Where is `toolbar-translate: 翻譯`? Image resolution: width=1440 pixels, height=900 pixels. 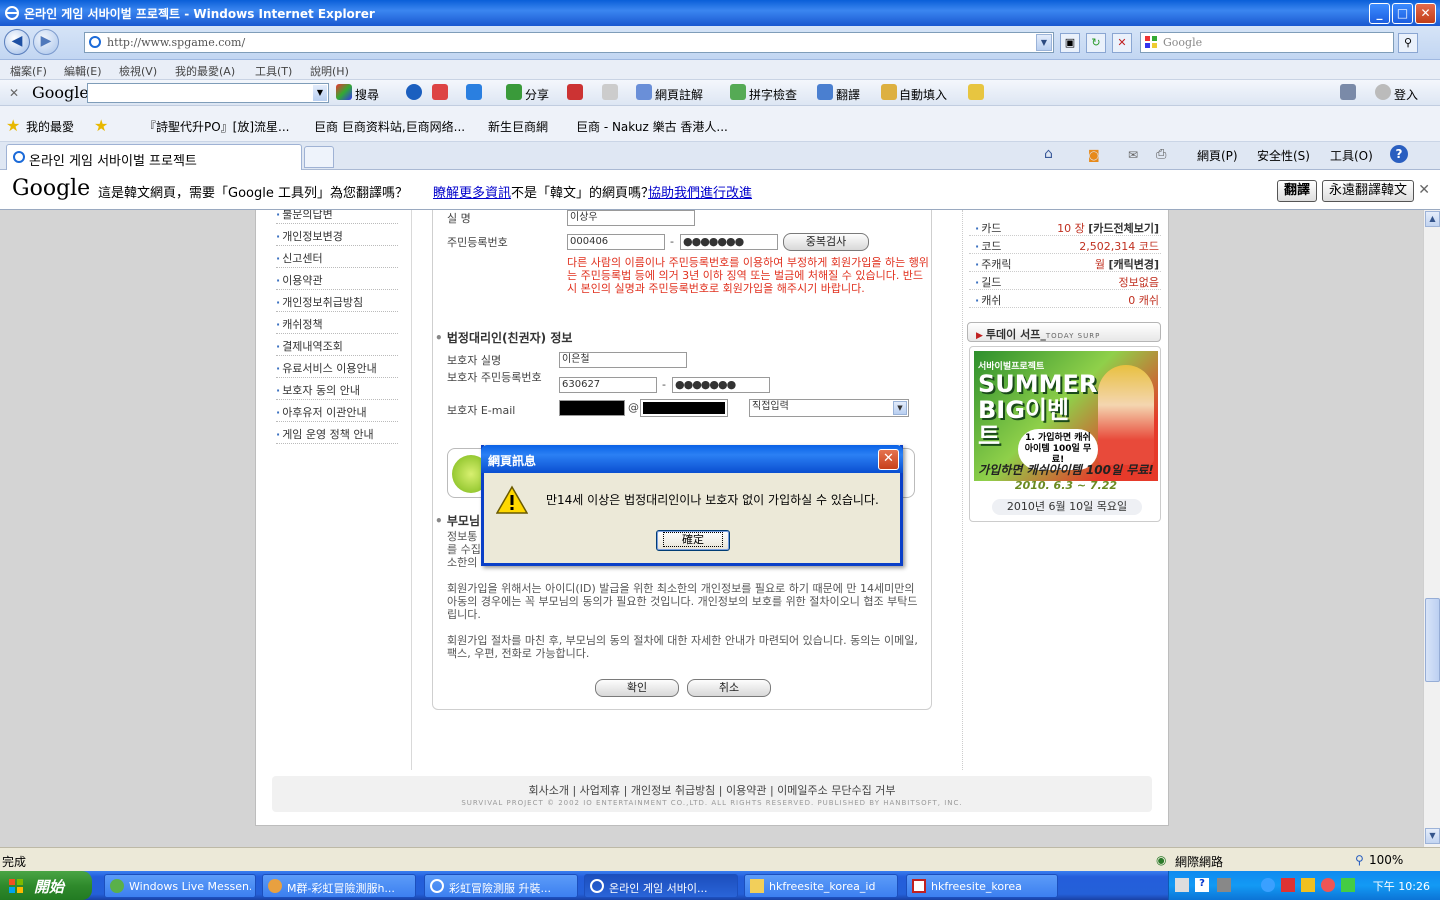 toolbar-translate: 翻譯 is located at coordinates (848, 94).